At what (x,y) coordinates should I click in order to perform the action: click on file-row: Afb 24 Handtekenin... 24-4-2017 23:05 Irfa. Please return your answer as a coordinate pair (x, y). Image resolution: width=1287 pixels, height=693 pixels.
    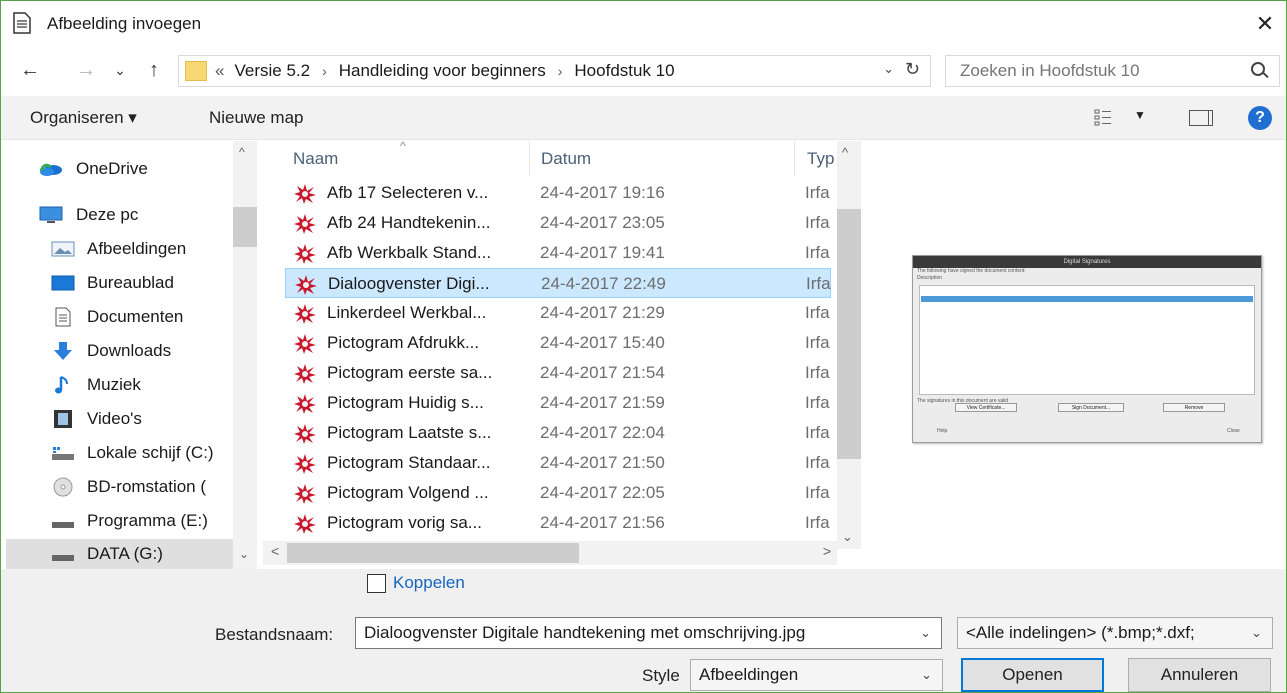
    Looking at the image, I should click on (558, 223).